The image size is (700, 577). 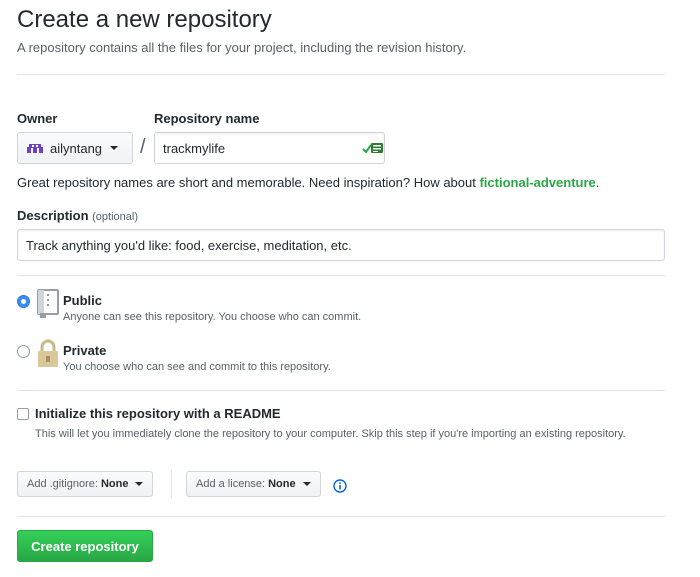 What do you see at coordinates (85, 546) in the screenshot?
I see `create-repository-button: Create repository` at bounding box center [85, 546].